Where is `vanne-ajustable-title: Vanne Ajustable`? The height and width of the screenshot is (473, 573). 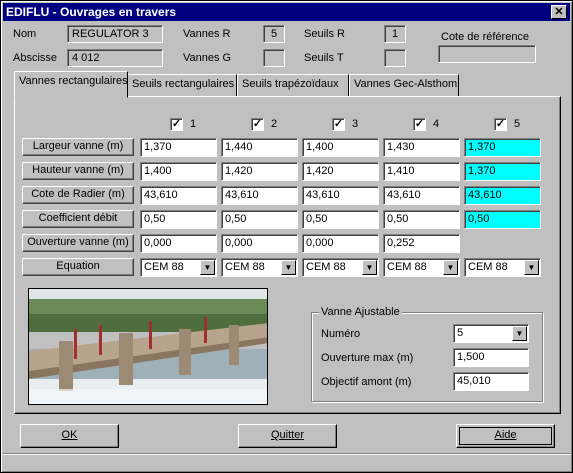 vanne-ajustable-title: Vanne Ajustable is located at coordinates (360, 312).